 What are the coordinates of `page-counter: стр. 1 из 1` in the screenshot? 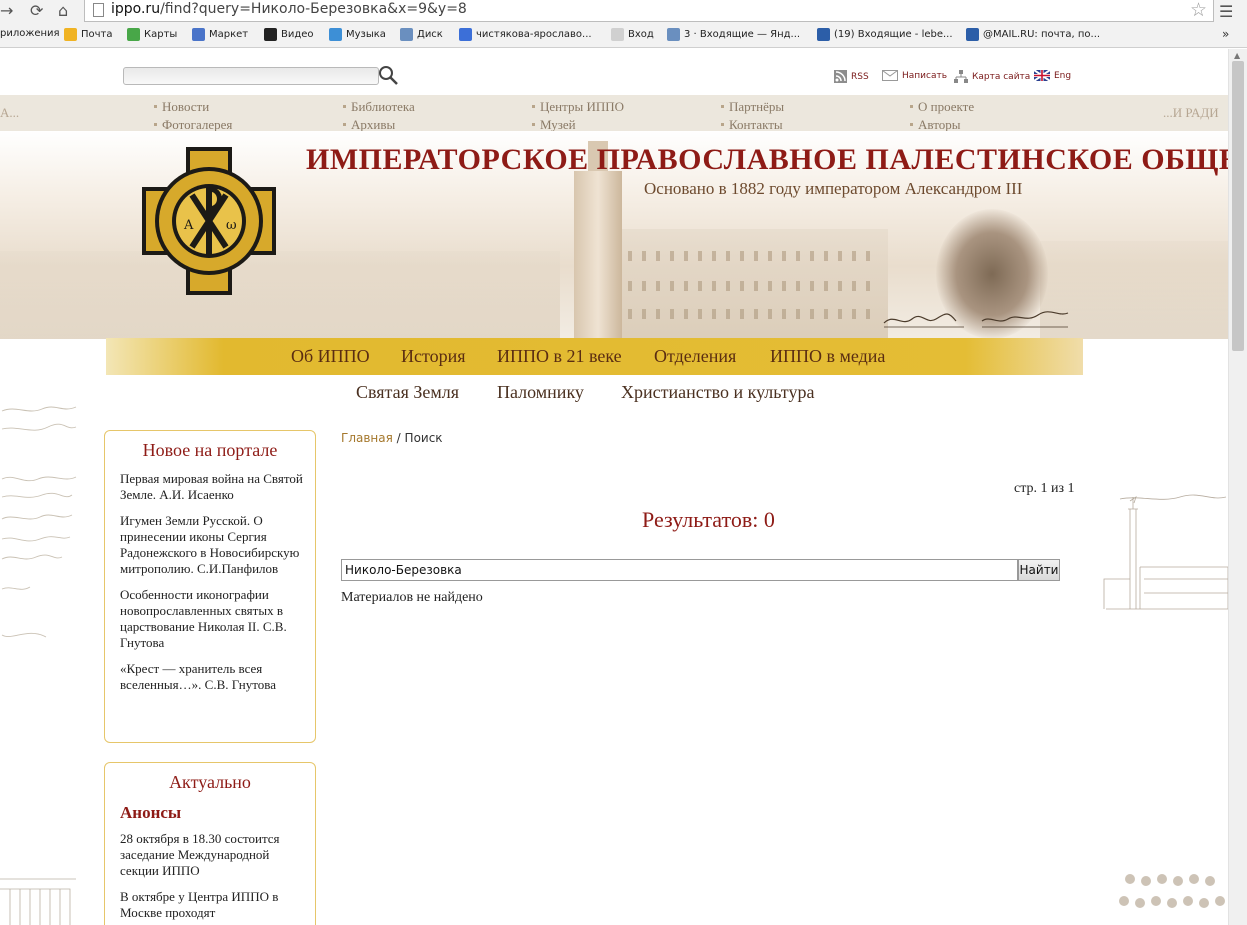 It's located at (1044, 488).